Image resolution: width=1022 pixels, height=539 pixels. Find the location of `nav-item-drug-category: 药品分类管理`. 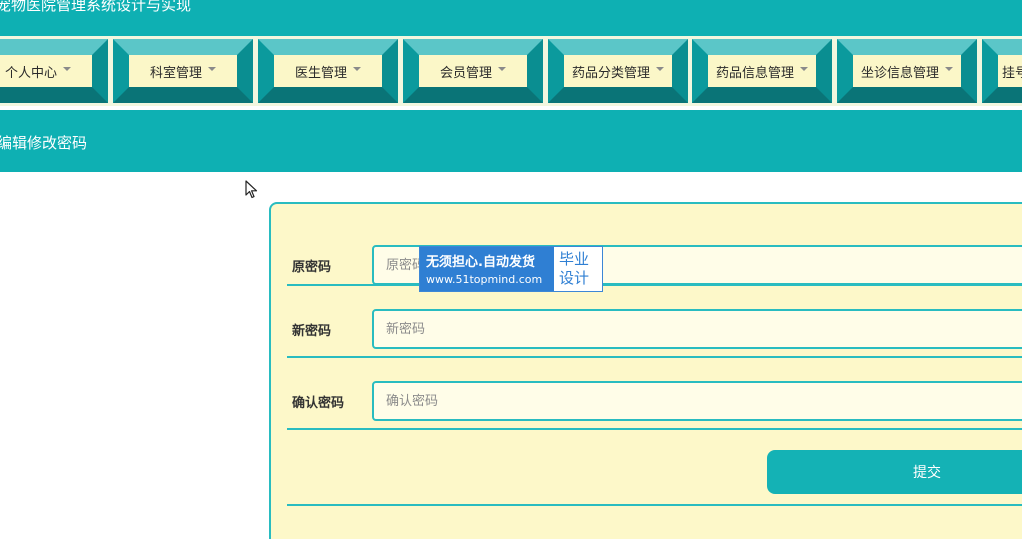

nav-item-drug-category: 药品分类管理 is located at coordinates (618, 71).